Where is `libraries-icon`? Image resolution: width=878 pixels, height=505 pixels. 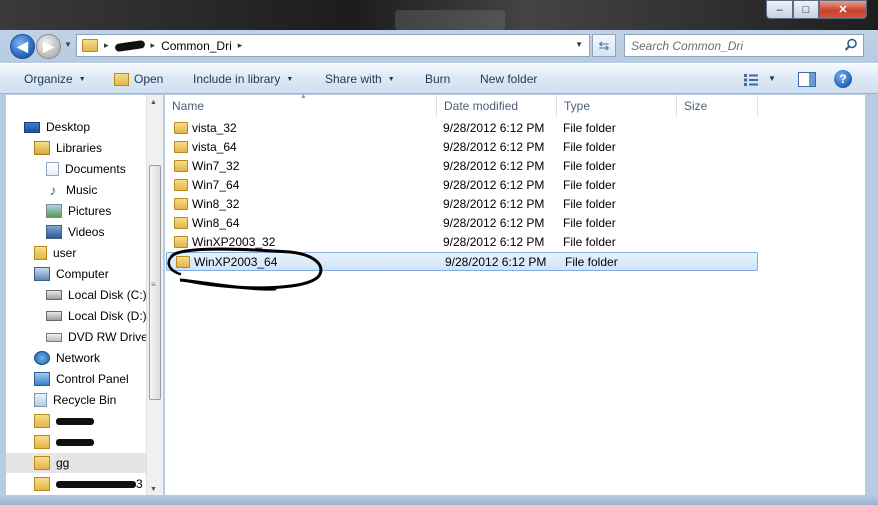
libraries-icon is located at coordinates (42, 148).